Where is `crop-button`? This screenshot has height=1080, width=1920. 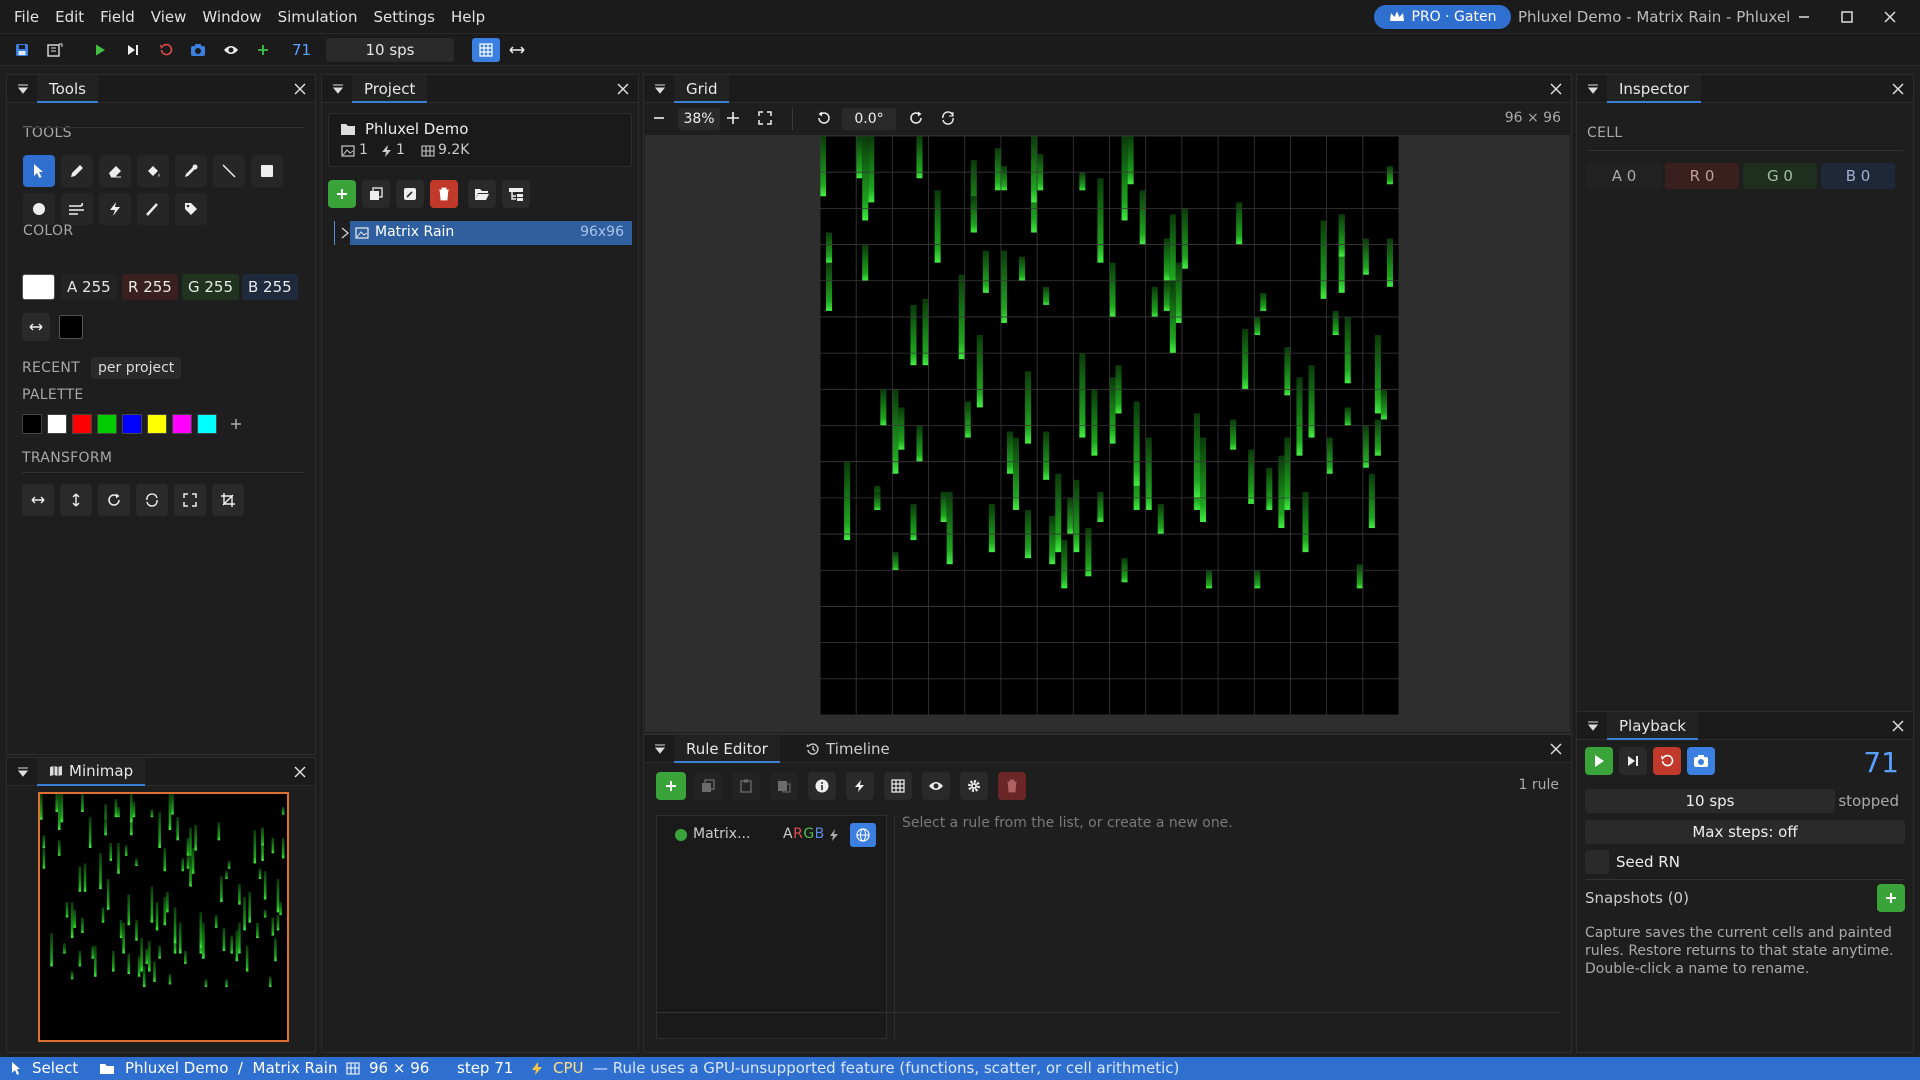
crop-button is located at coordinates (228, 500).